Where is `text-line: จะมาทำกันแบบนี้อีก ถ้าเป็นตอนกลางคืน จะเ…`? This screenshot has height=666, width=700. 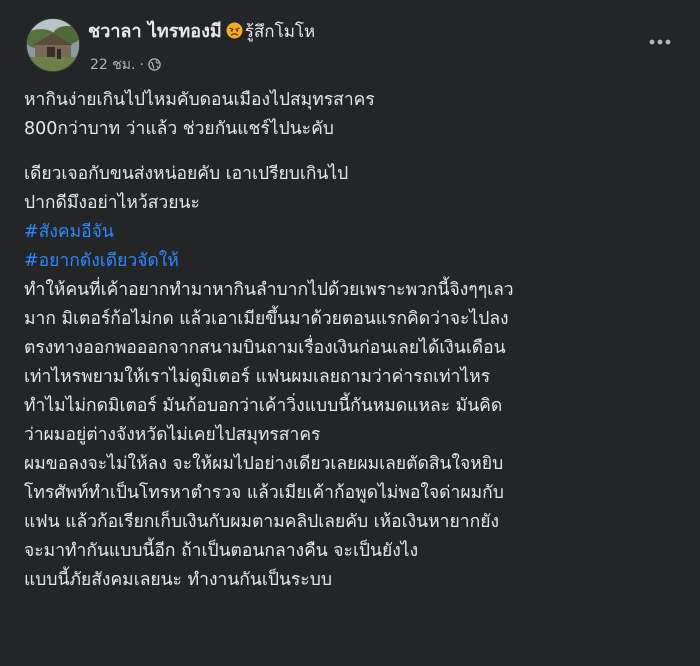
text-line: จะมาทำกันแบบนี้อีก ถ้าเป็นตอนกลางคืน จะเ… is located at coordinates (221, 551).